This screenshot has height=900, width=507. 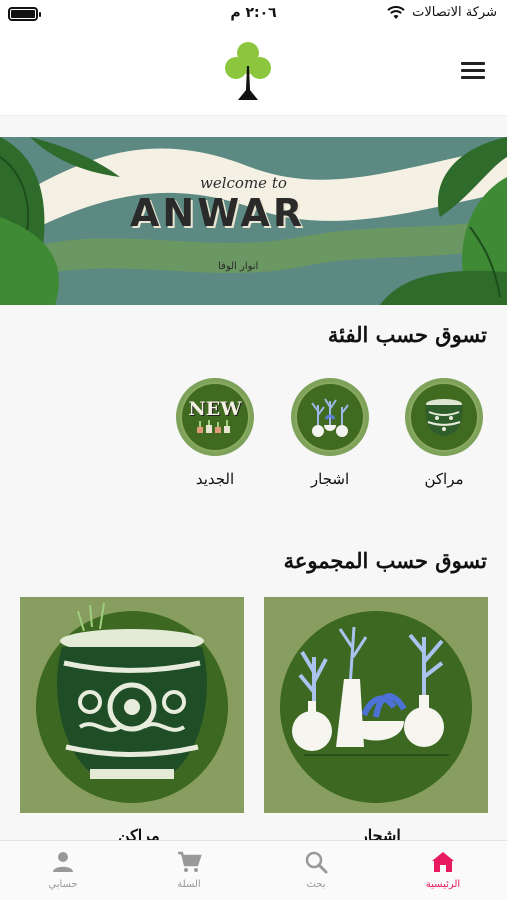 What do you see at coordinates (63, 884) in the screenshot?
I see `tab-label: حسابي` at bounding box center [63, 884].